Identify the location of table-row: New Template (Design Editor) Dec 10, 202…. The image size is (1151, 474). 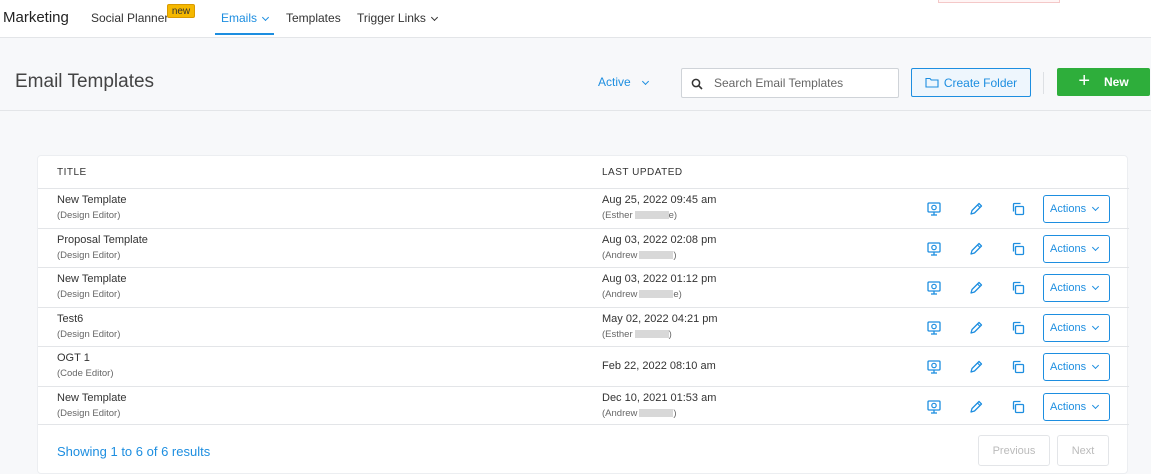
(583, 405).